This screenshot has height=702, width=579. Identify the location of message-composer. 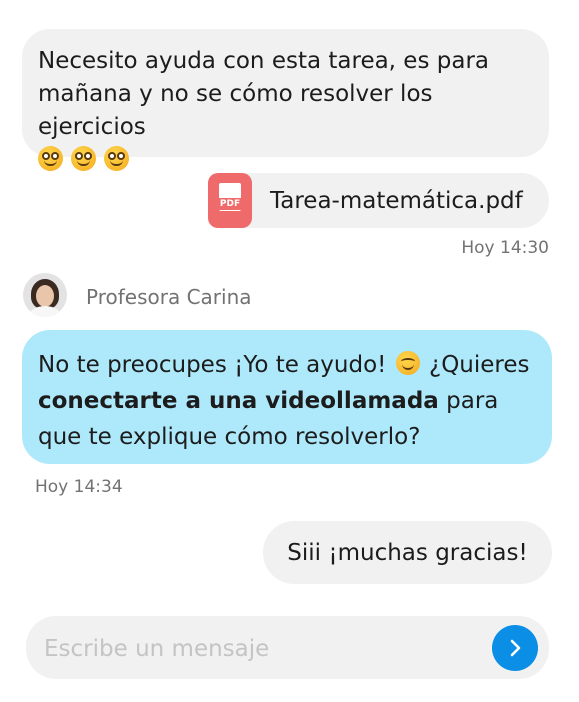
(287, 648).